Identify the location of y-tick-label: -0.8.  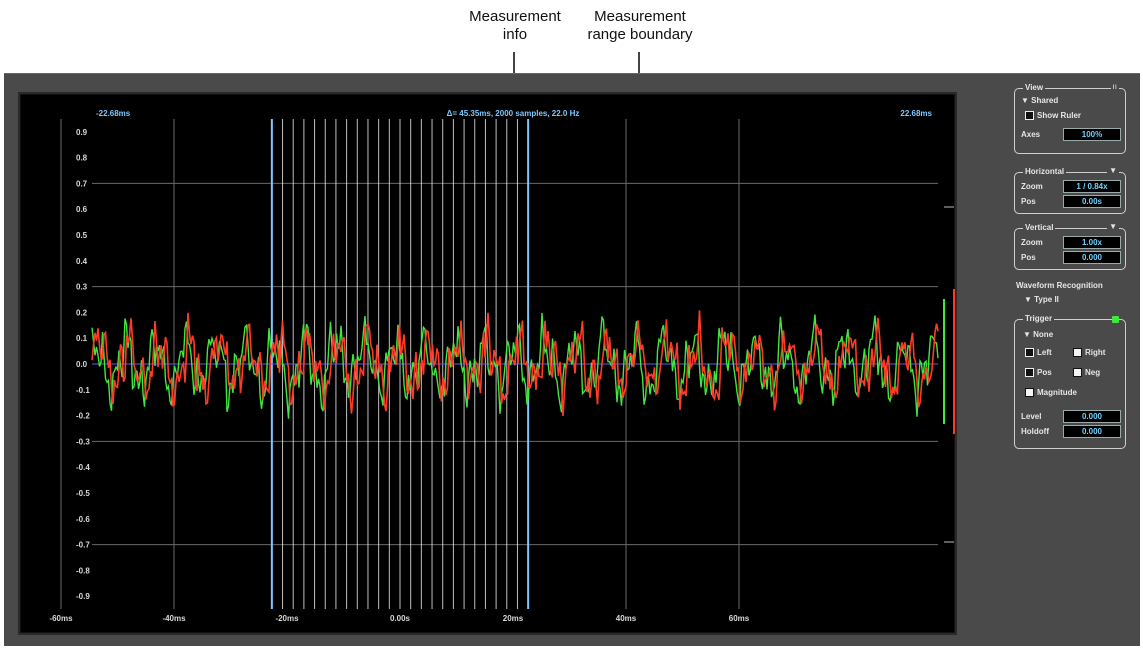
(83, 570).